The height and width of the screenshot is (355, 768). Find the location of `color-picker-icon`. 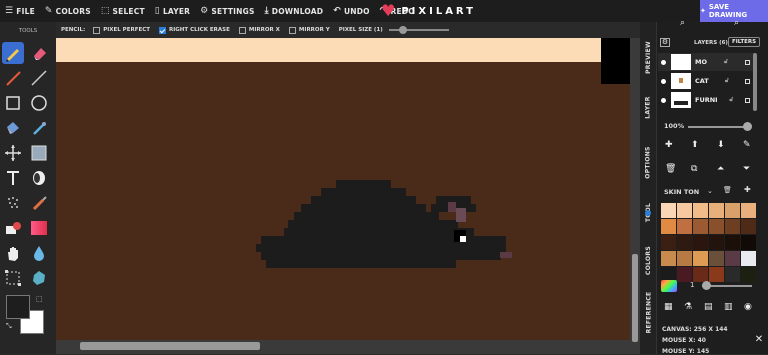

color-picker-icon is located at coordinates (669, 286).